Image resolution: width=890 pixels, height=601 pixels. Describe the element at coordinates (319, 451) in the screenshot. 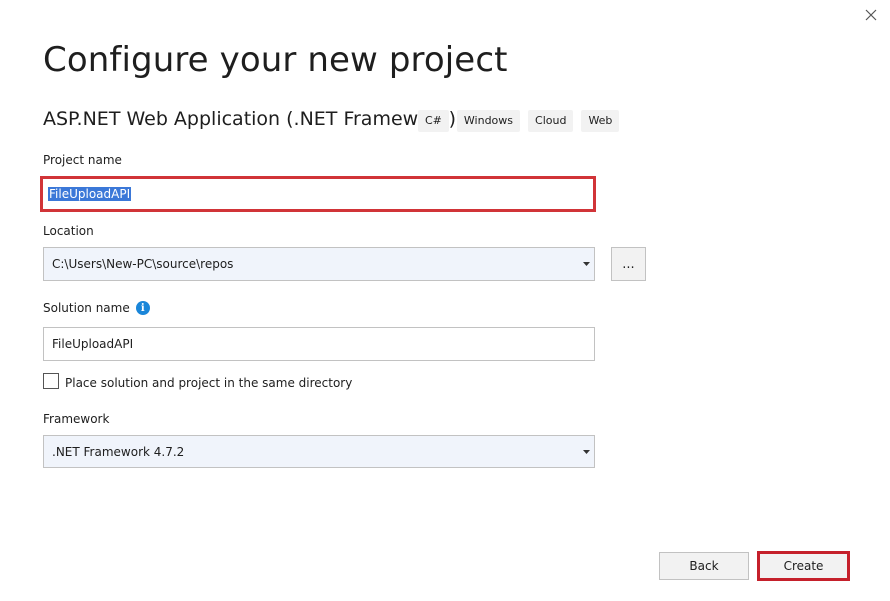

I see `framework-combobox: .NET Framework 4.7.2` at that location.